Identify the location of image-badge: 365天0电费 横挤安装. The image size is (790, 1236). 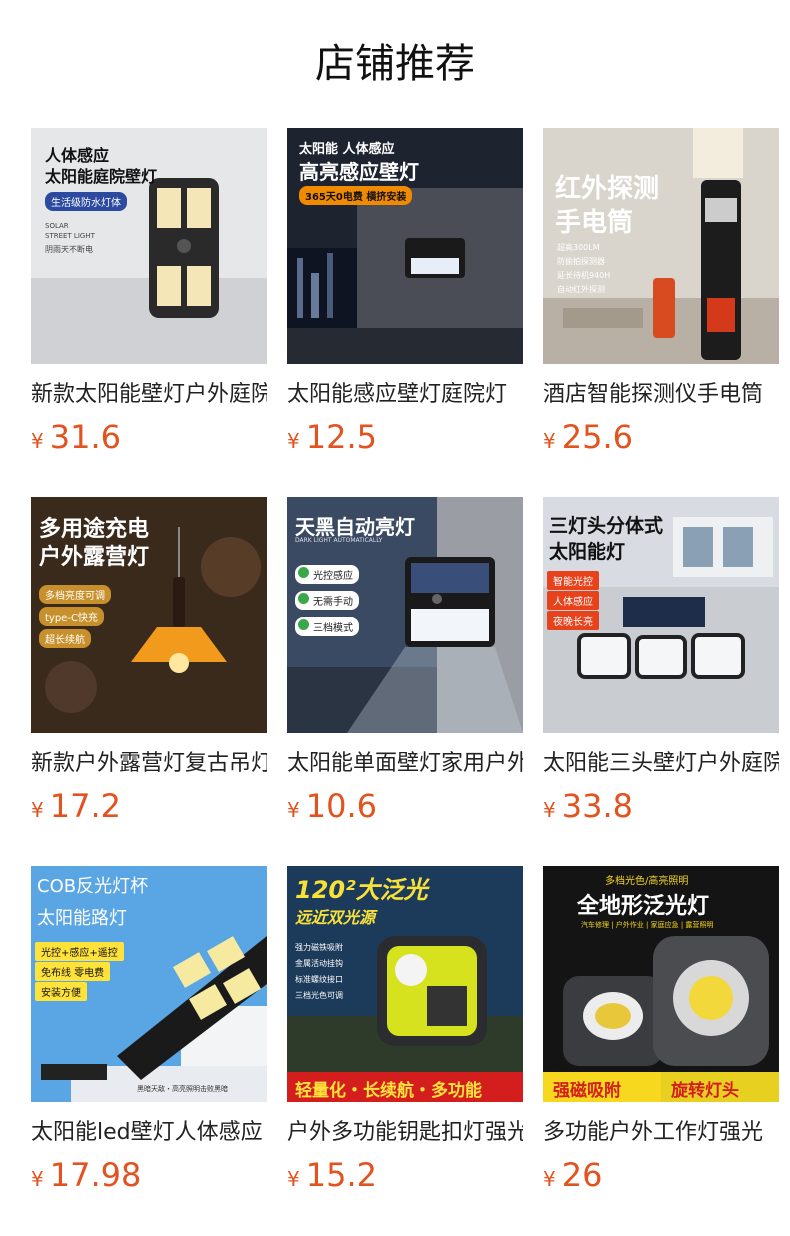
(356, 195).